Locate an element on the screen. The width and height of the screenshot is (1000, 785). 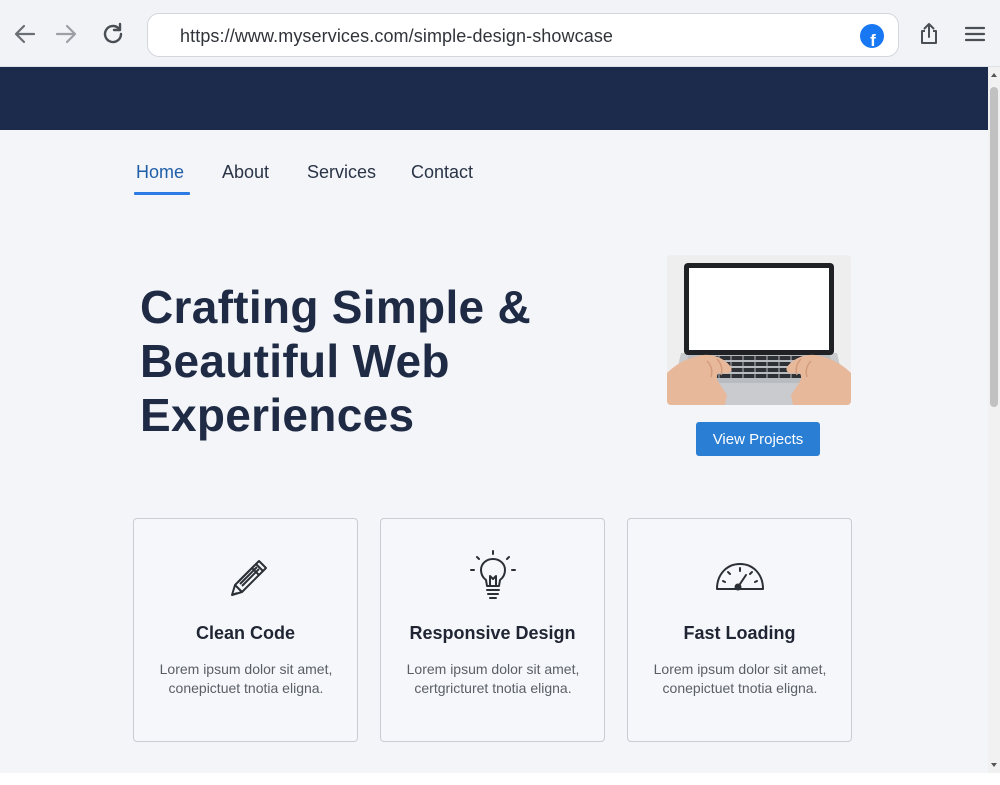
nav-active-indicator is located at coordinates (162, 193).